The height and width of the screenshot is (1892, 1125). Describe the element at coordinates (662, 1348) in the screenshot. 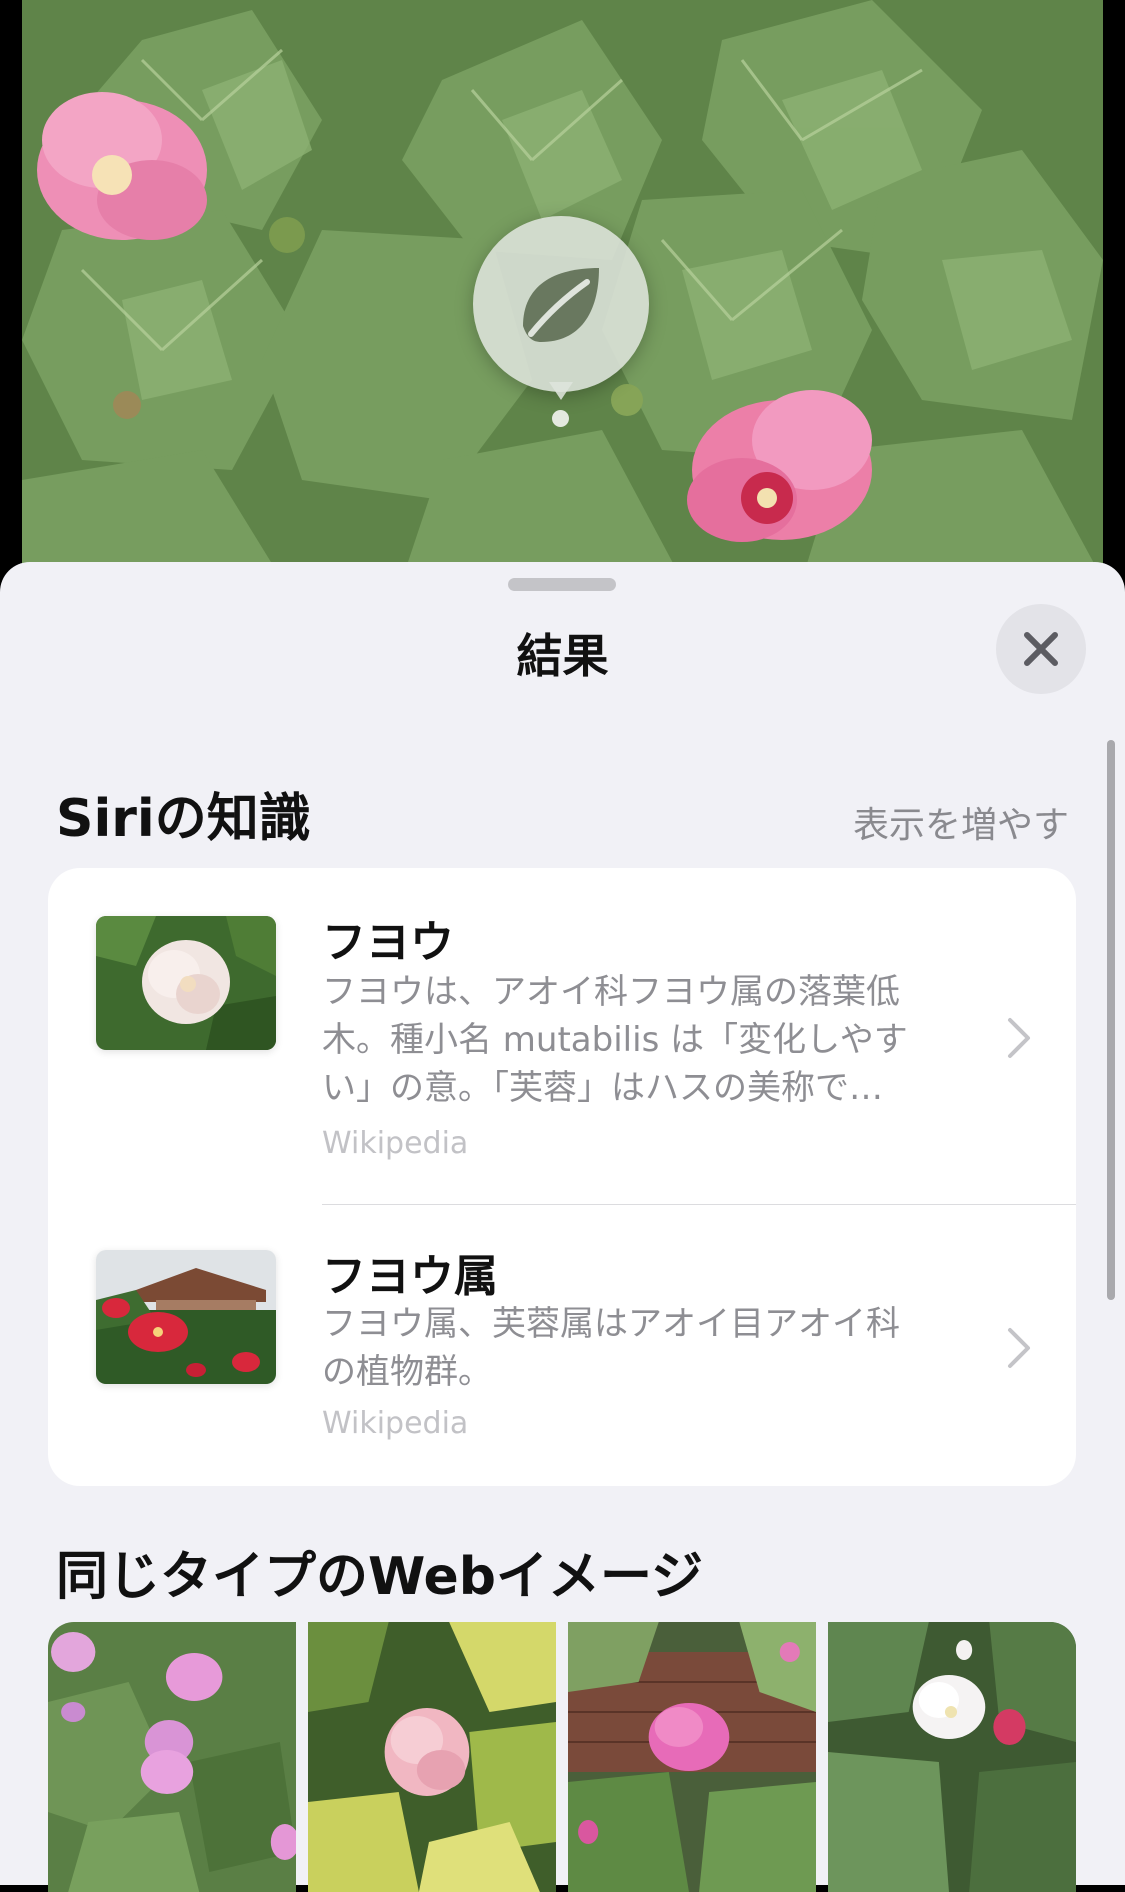

I see `knowledge-item-description: フヨウ属、芙蓉属はアオイ目アオイ科 の植物群。` at that location.